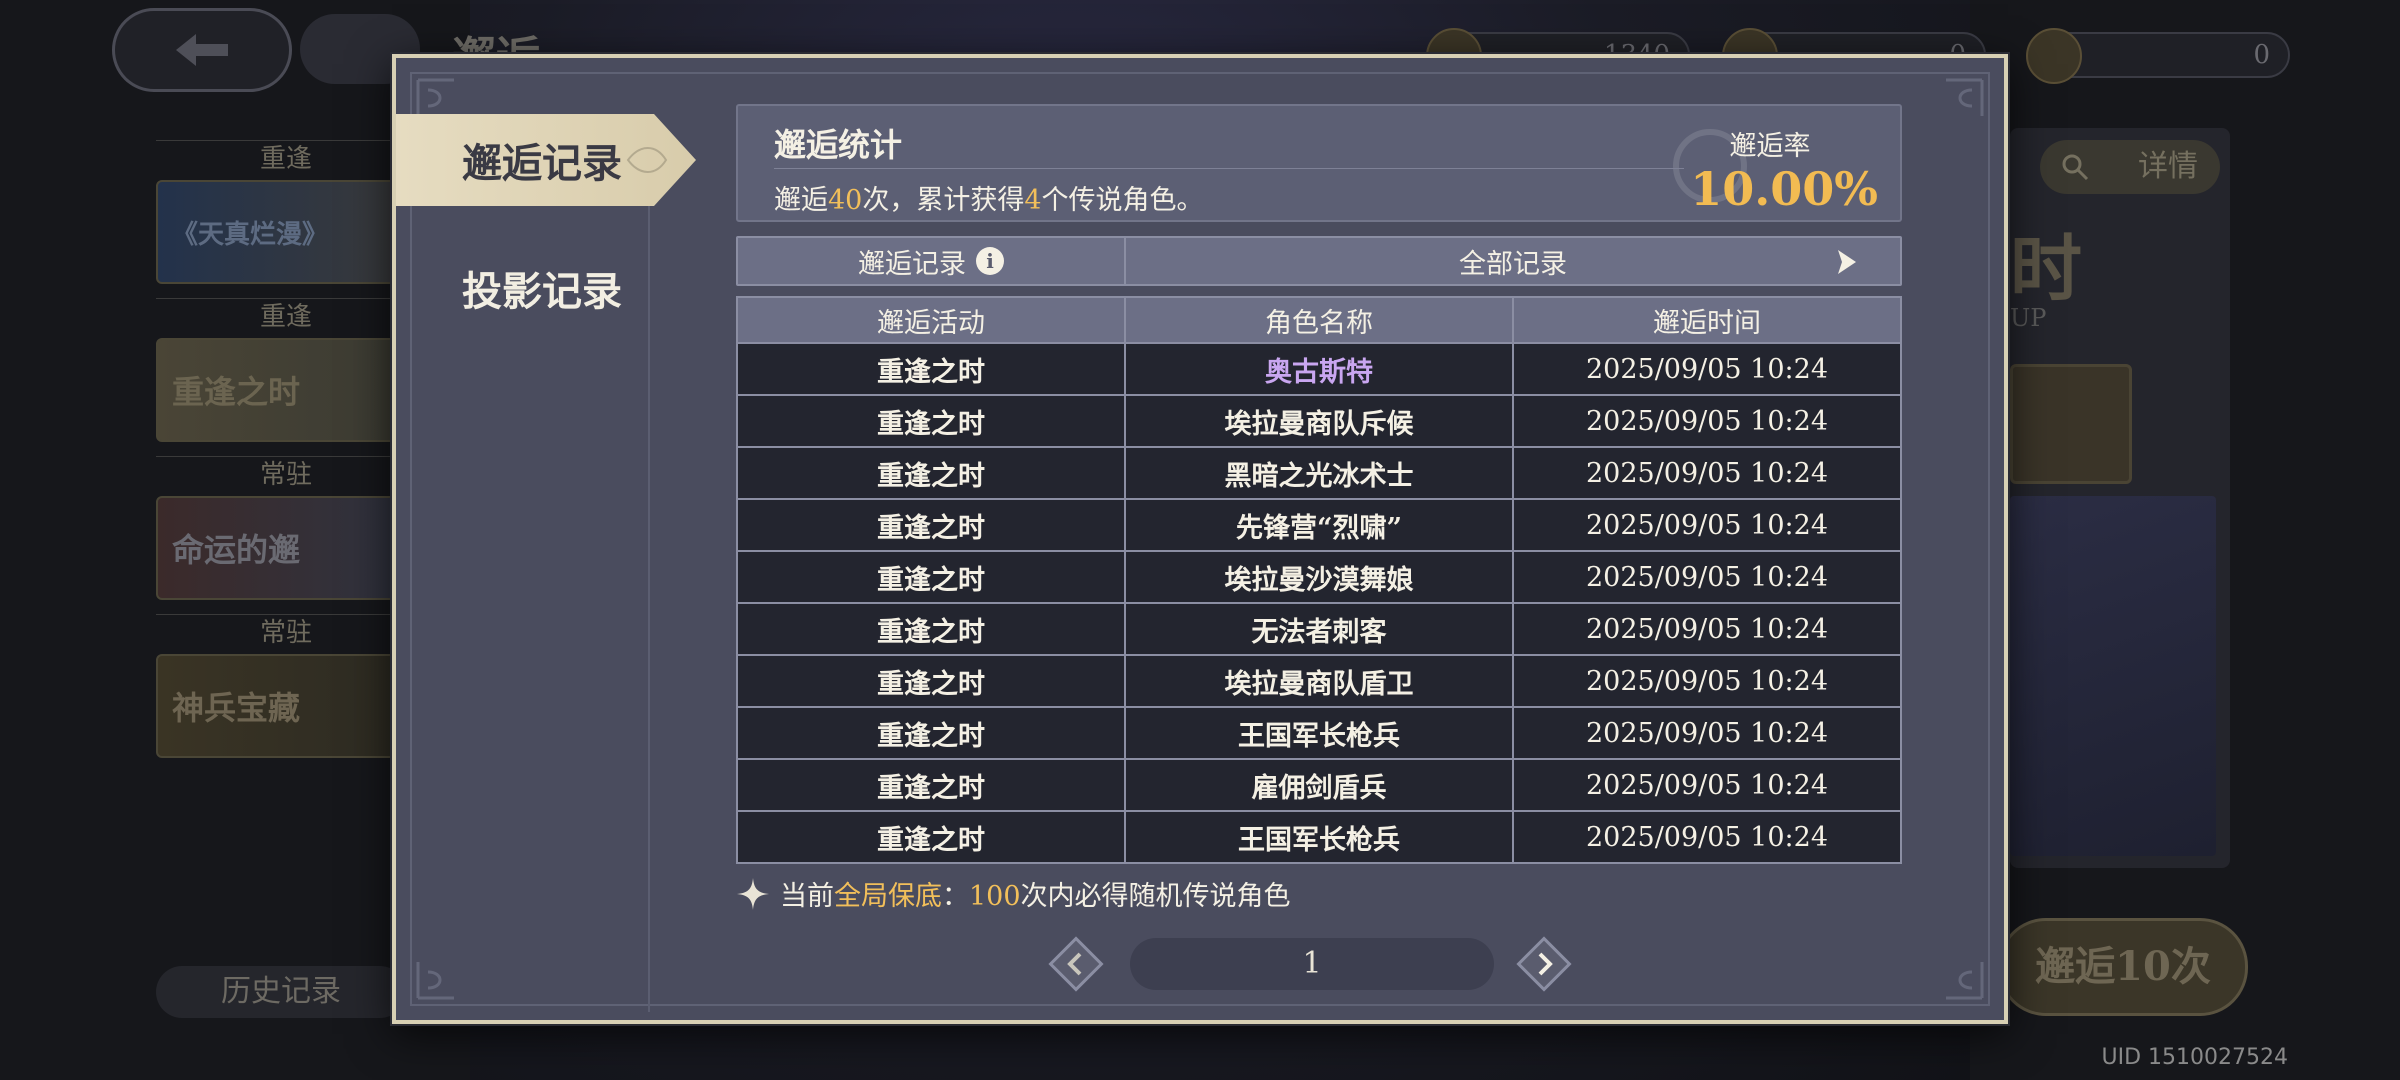 This screenshot has height=1080, width=2400. What do you see at coordinates (1770, 146) in the screenshot?
I see `encounter-rate-label: 邂逅率` at bounding box center [1770, 146].